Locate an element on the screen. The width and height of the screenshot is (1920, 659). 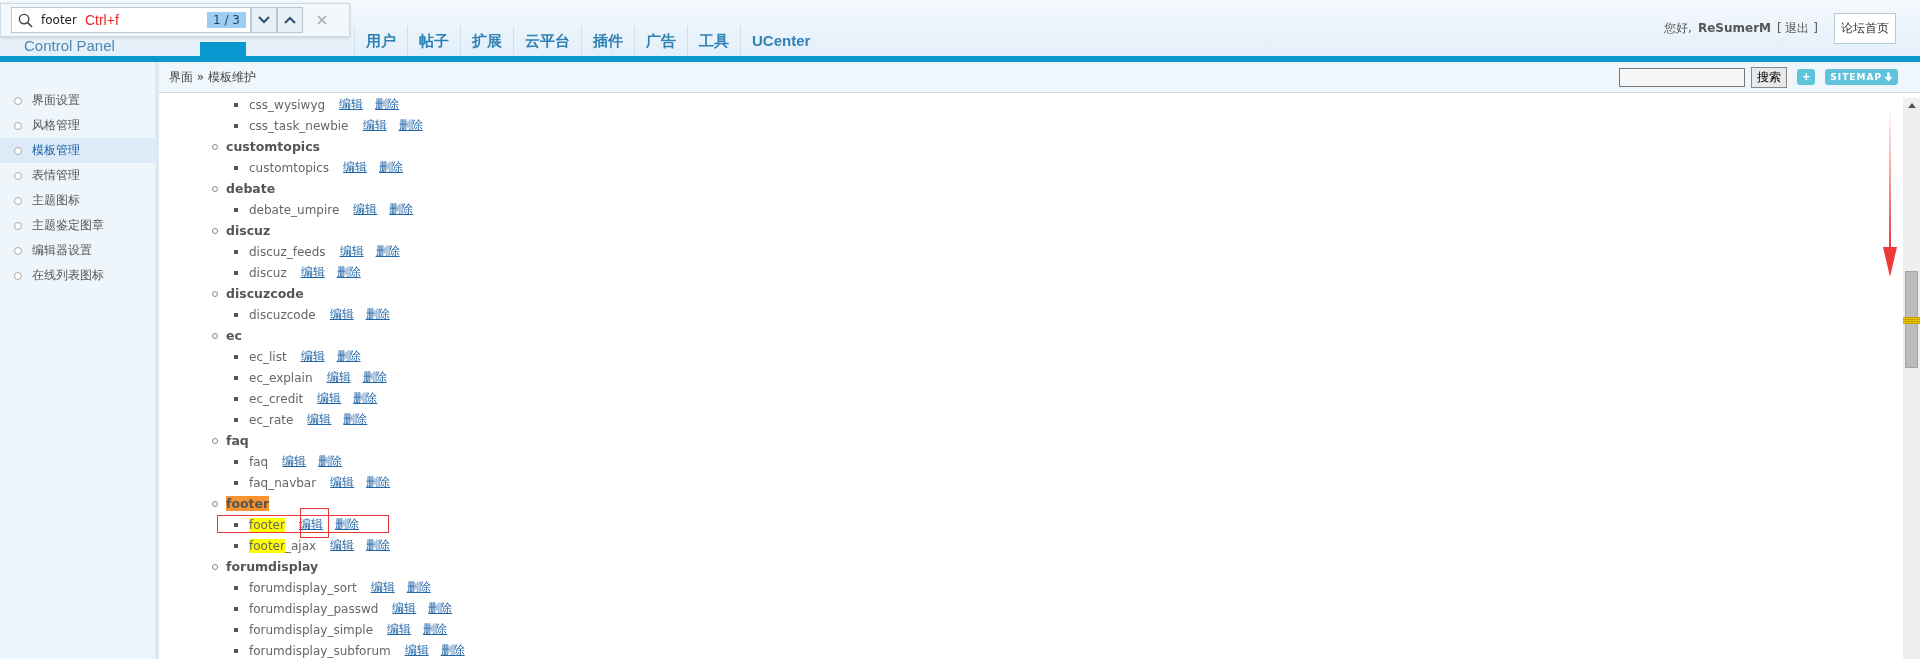
template-name: css_task_newbie is located at coordinates (299, 125).